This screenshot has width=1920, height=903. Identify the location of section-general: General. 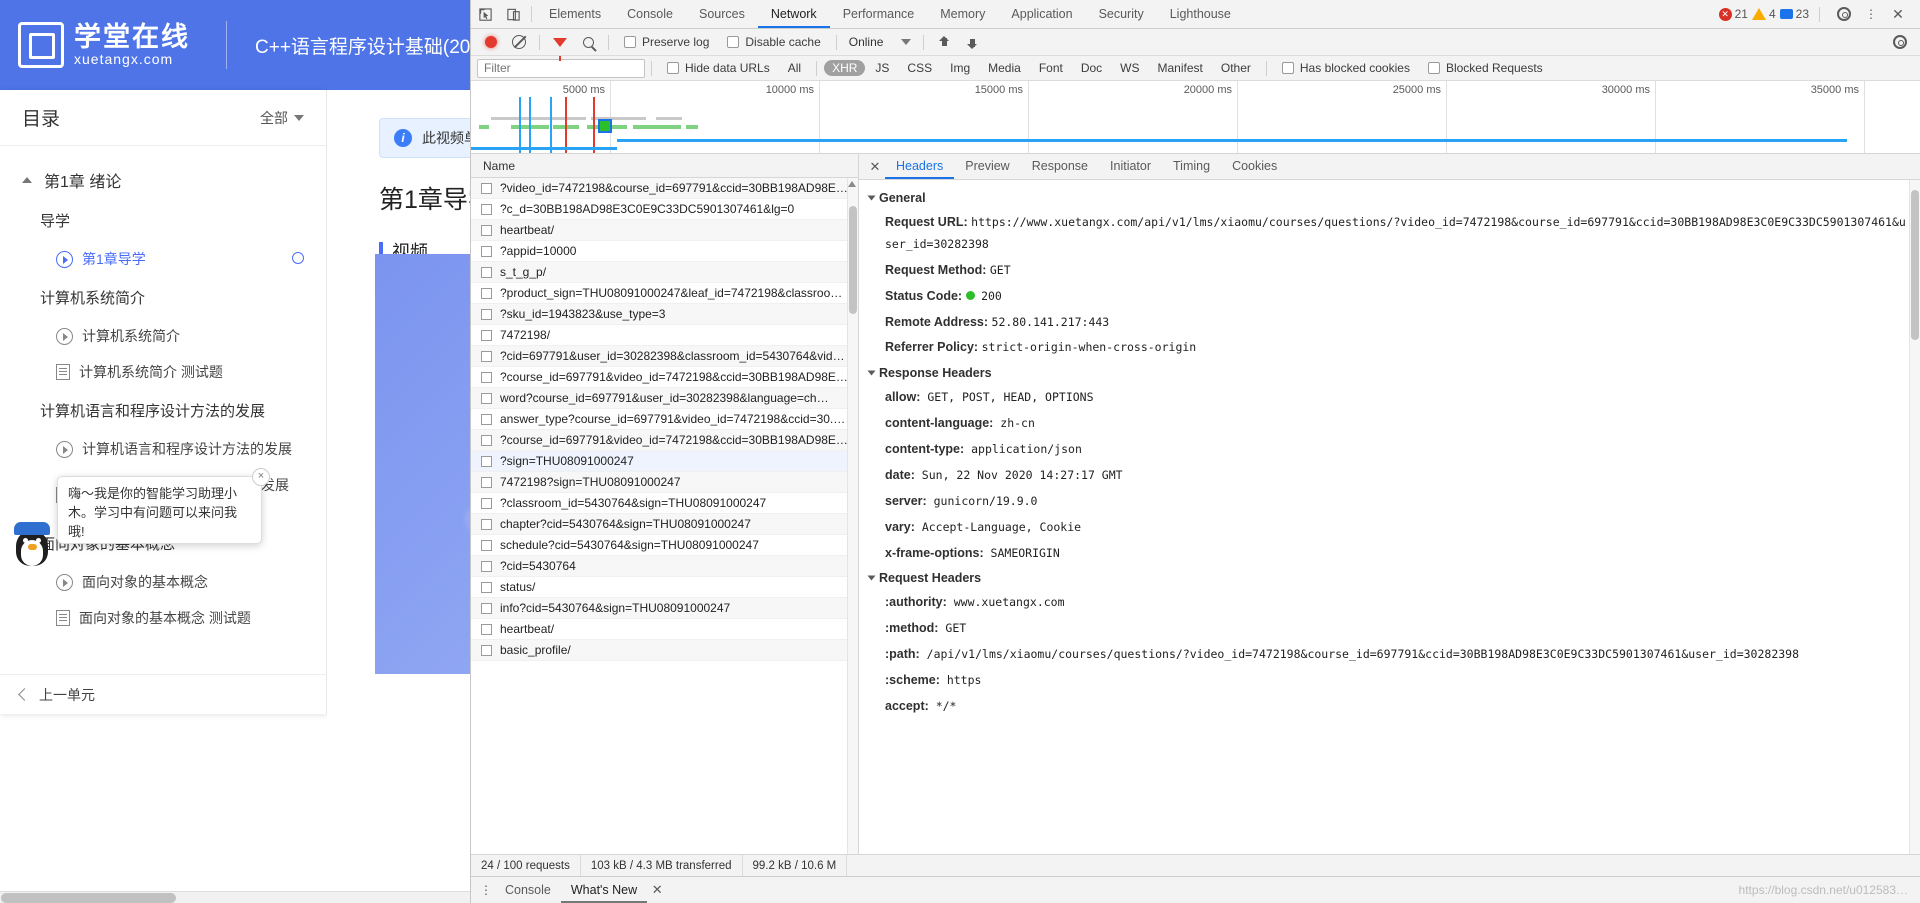
(1389, 198).